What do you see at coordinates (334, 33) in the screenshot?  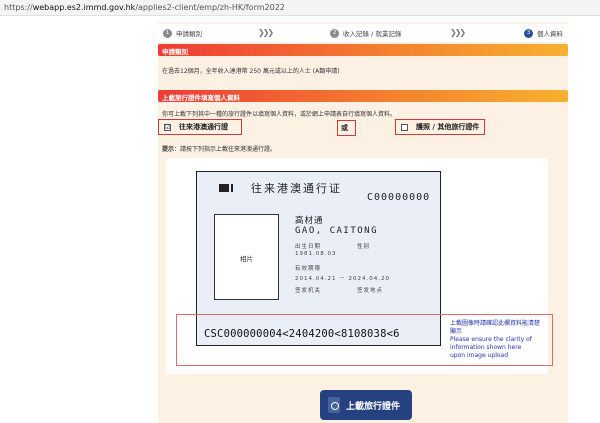 I see `step-2-number: 2` at bounding box center [334, 33].